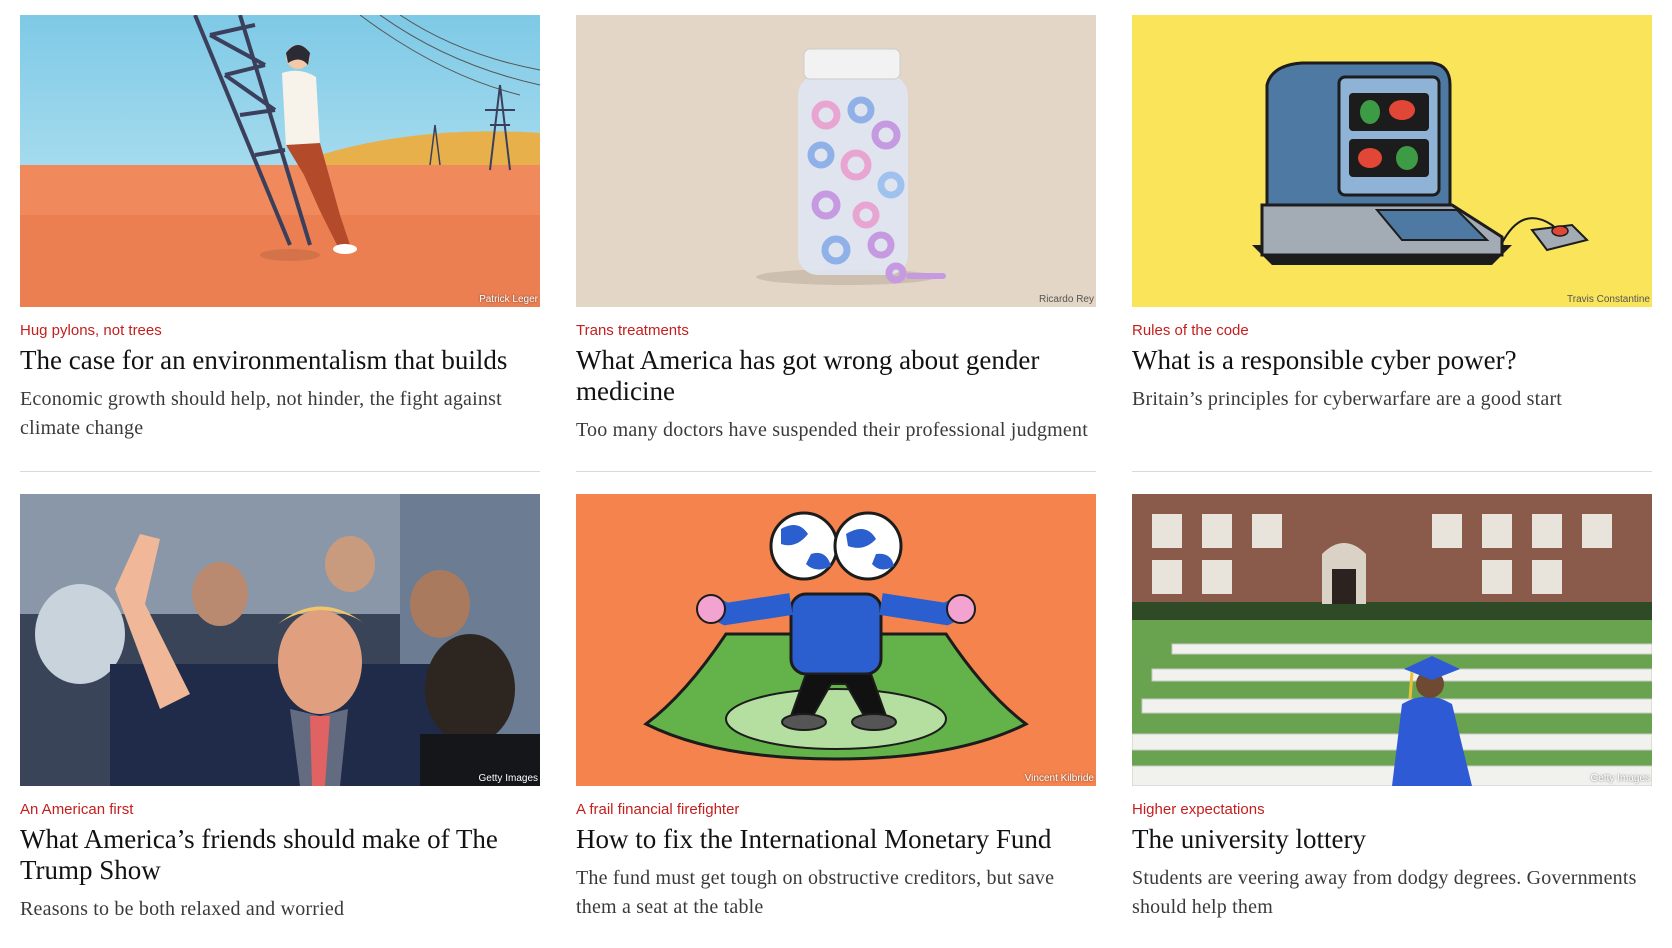 Image resolution: width=1672 pixels, height=948 pixels. Describe the element at coordinates (1608, 299) in the screenshot. I see `image-credit: Travis Constantine` at that location.